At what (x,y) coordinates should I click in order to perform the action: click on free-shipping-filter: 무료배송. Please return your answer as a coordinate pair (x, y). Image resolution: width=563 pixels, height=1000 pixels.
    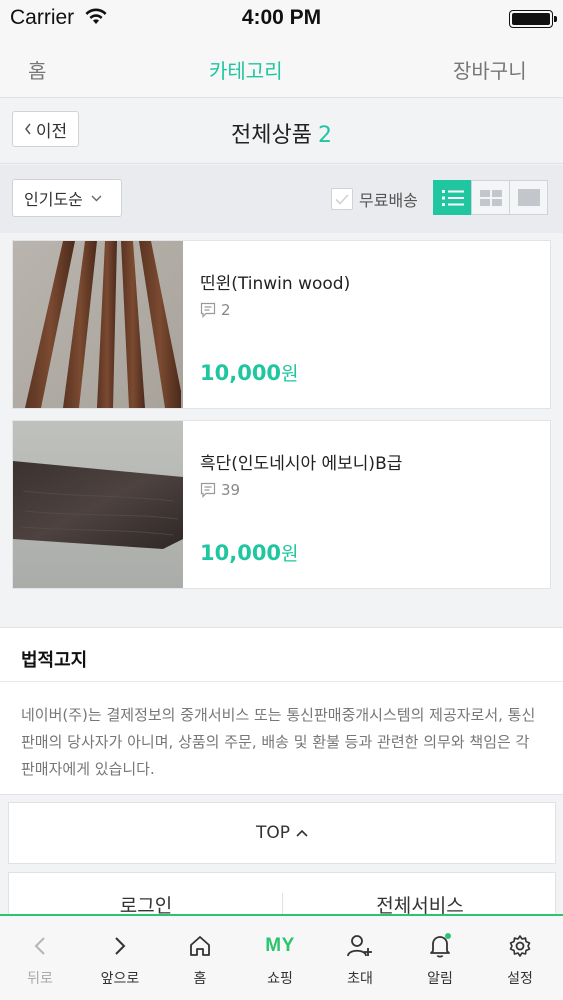
    Looking at the image, I should click on (374, 199).